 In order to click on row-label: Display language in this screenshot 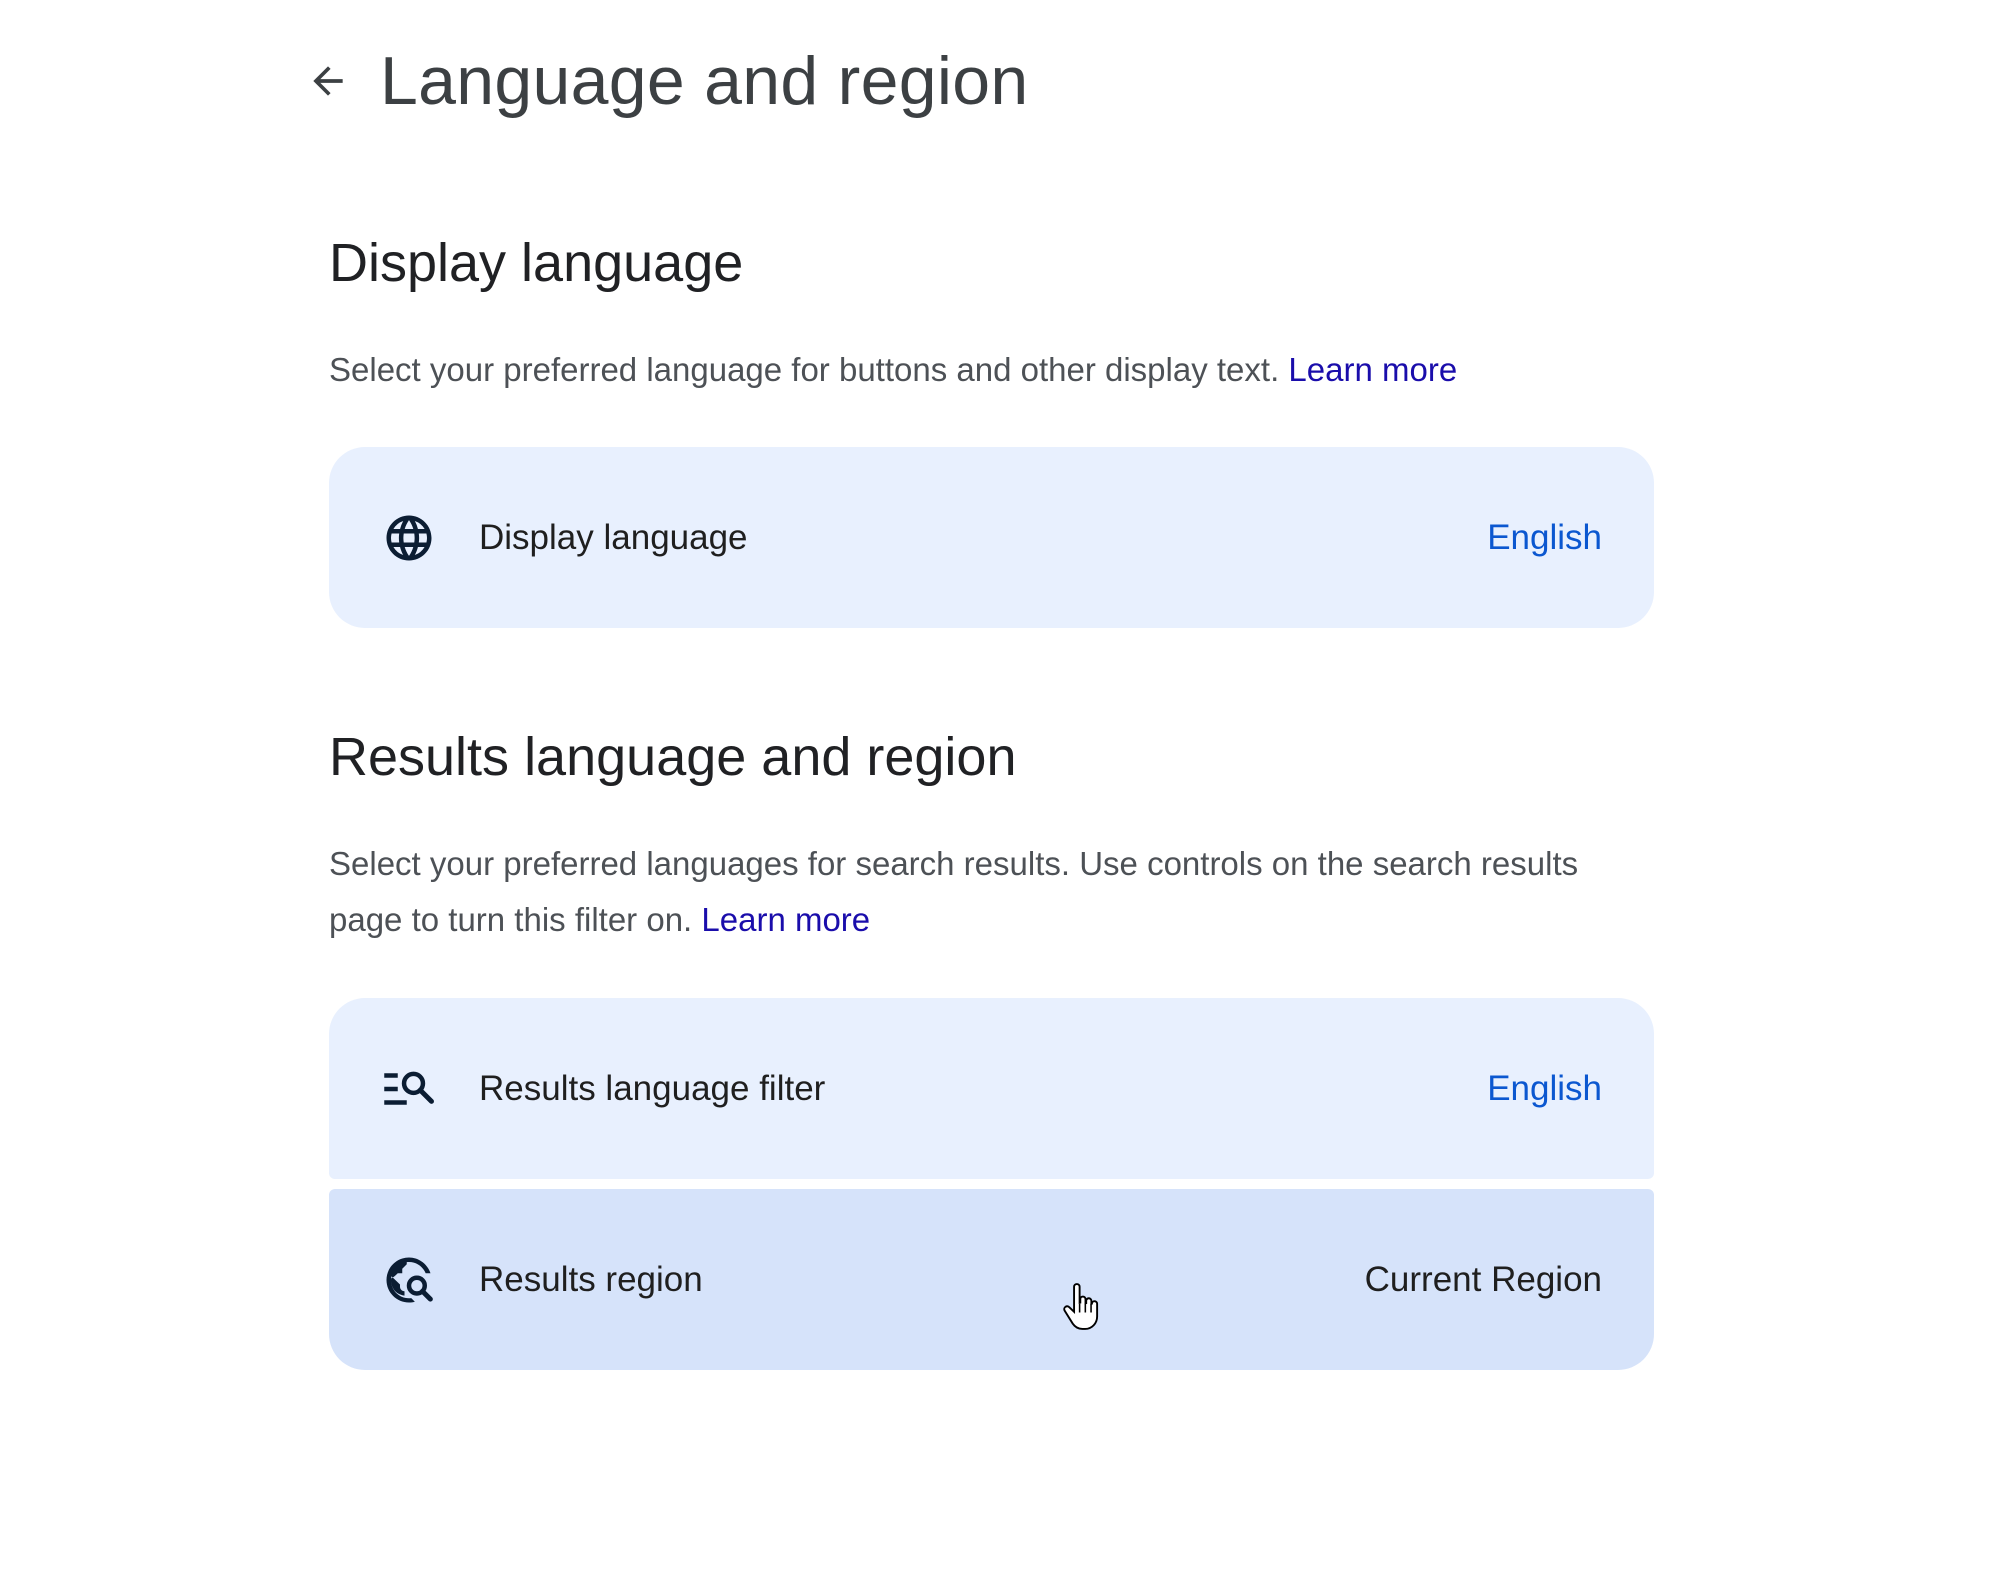, I will do `click(613, 537)`.